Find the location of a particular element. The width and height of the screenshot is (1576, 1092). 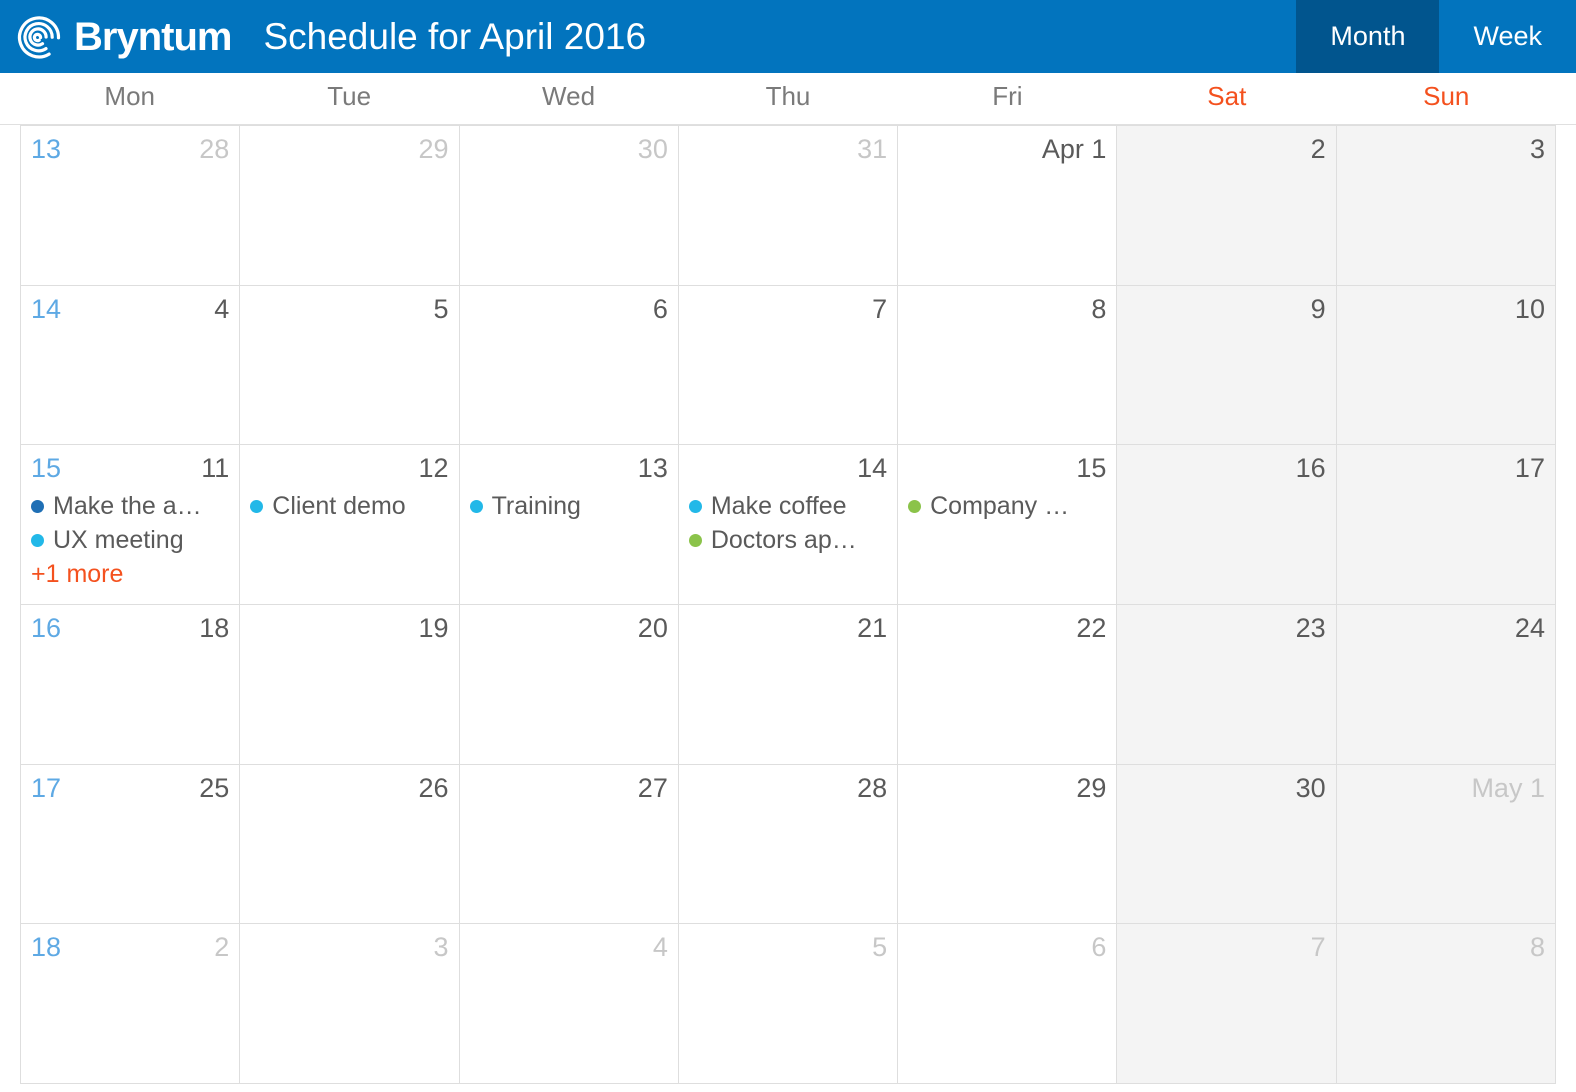

weekday-header-tue: Tue is located at coordinates (349, 96).